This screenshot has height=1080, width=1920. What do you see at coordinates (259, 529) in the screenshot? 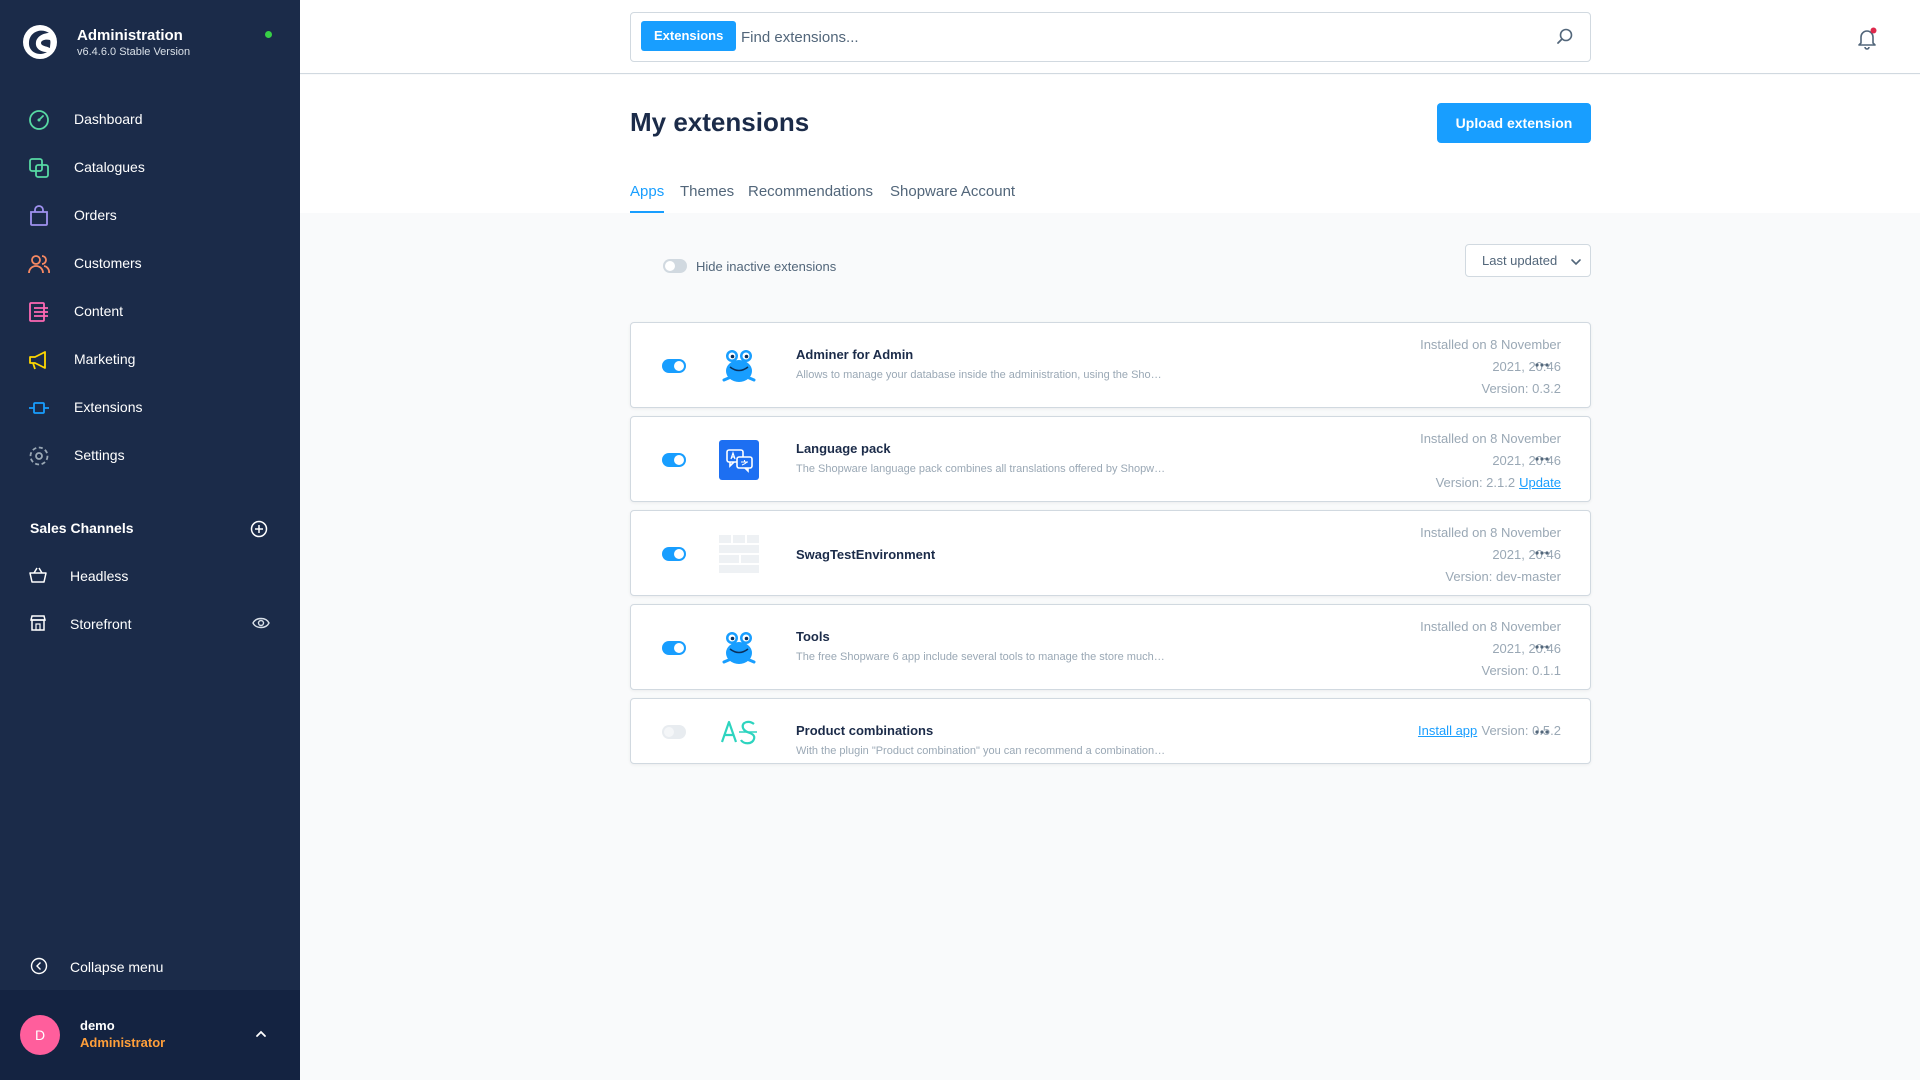
I see `add-sales-channel-icon` at bounding box center [259, 529].